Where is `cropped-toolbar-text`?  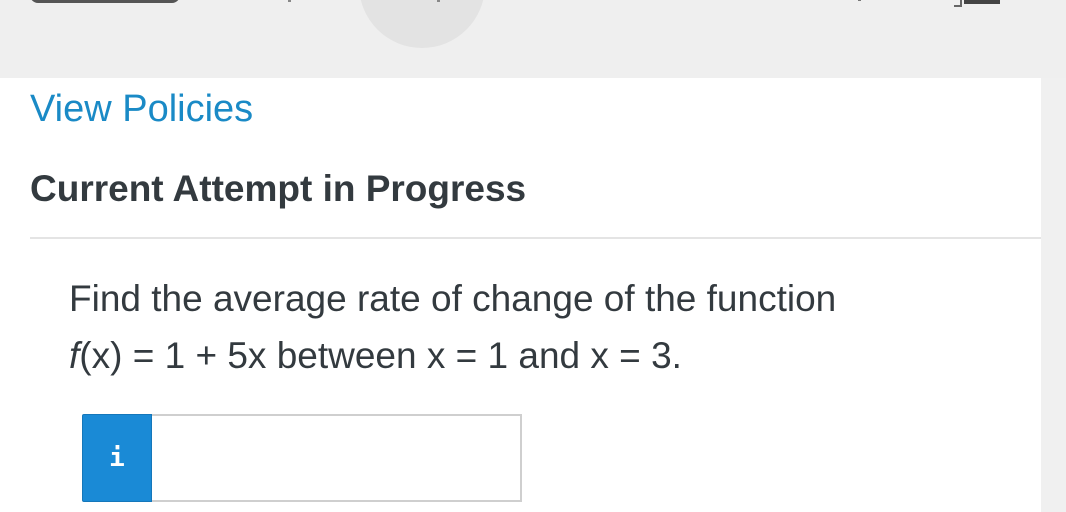
cropped-toolbar-text is located at coordinates (110, 2).